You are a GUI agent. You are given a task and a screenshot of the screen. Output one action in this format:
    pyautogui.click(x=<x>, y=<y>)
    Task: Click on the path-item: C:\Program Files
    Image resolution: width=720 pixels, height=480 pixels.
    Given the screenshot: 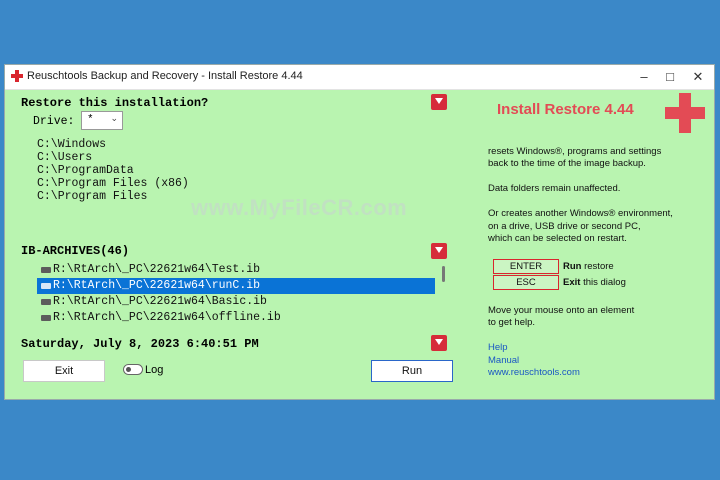 What is the action you would take?
    pyautogui.click(x=92, y=196)
    